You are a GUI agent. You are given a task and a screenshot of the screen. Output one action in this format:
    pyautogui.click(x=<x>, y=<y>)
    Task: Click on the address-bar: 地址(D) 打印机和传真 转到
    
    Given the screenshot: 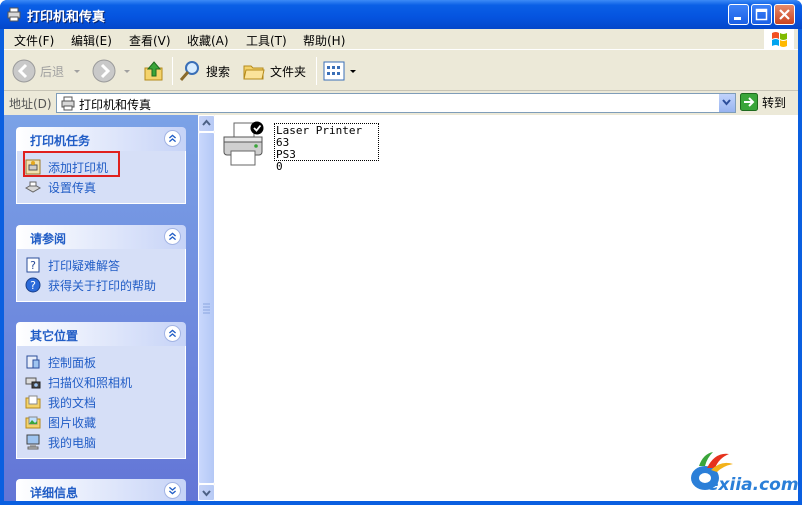 What is the action you would take?
    pyautogui.click(x=401, y=103)
    